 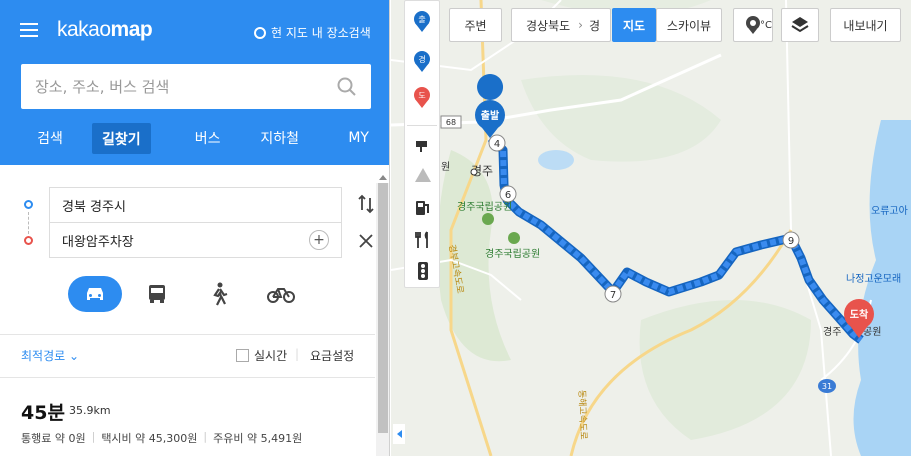 I want to click on toll-cost: 통행료 약 0원, so click(x=53, y=438).